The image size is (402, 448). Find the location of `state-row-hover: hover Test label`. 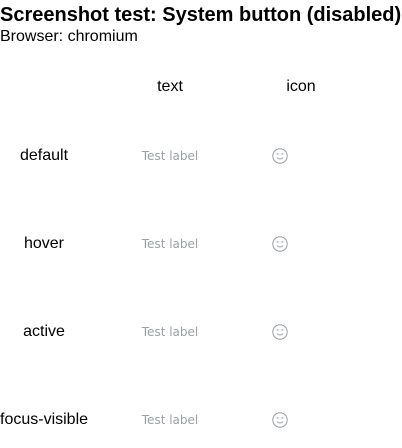

state-row-hover: hover Test label is located at coordinates (201, 244).